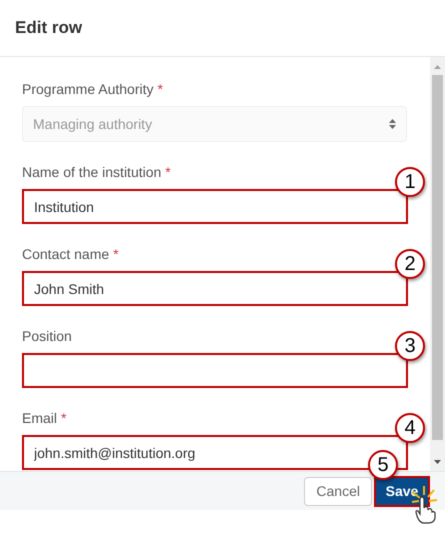  Describe the element at coordinates (47, 336) in the screenshot. I see `field-label: Position` at that location.